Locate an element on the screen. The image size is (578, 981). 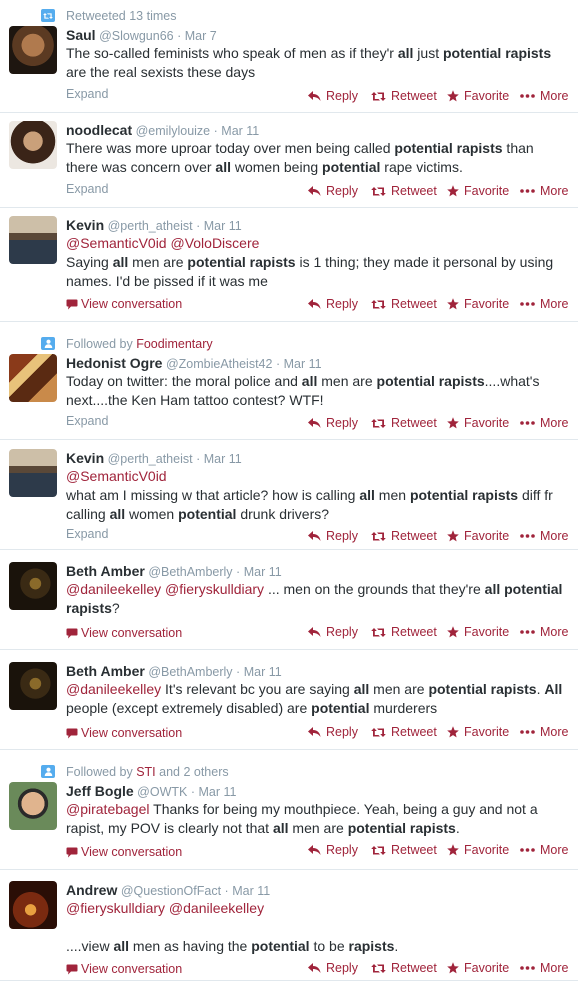
favorite-label: Favorite is located at coordinates (487, 191).